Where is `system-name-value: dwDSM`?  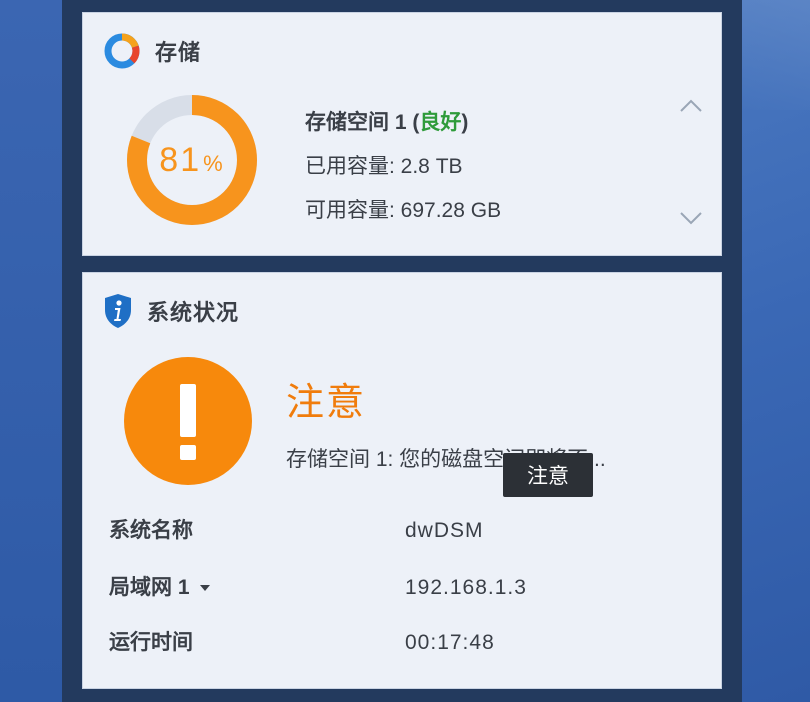
system-name-value: dwDSM is located at coordinates (444, 530).